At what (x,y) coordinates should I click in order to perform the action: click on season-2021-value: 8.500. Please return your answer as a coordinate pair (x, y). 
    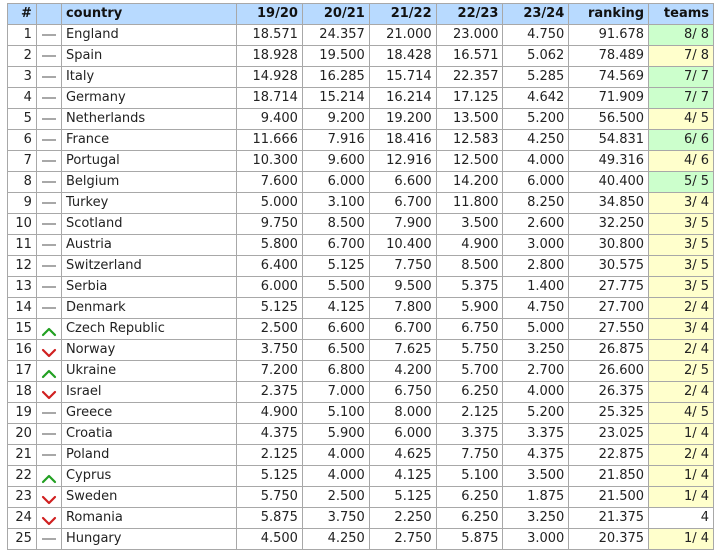
    Looking at the image, I should click on (335, 224).